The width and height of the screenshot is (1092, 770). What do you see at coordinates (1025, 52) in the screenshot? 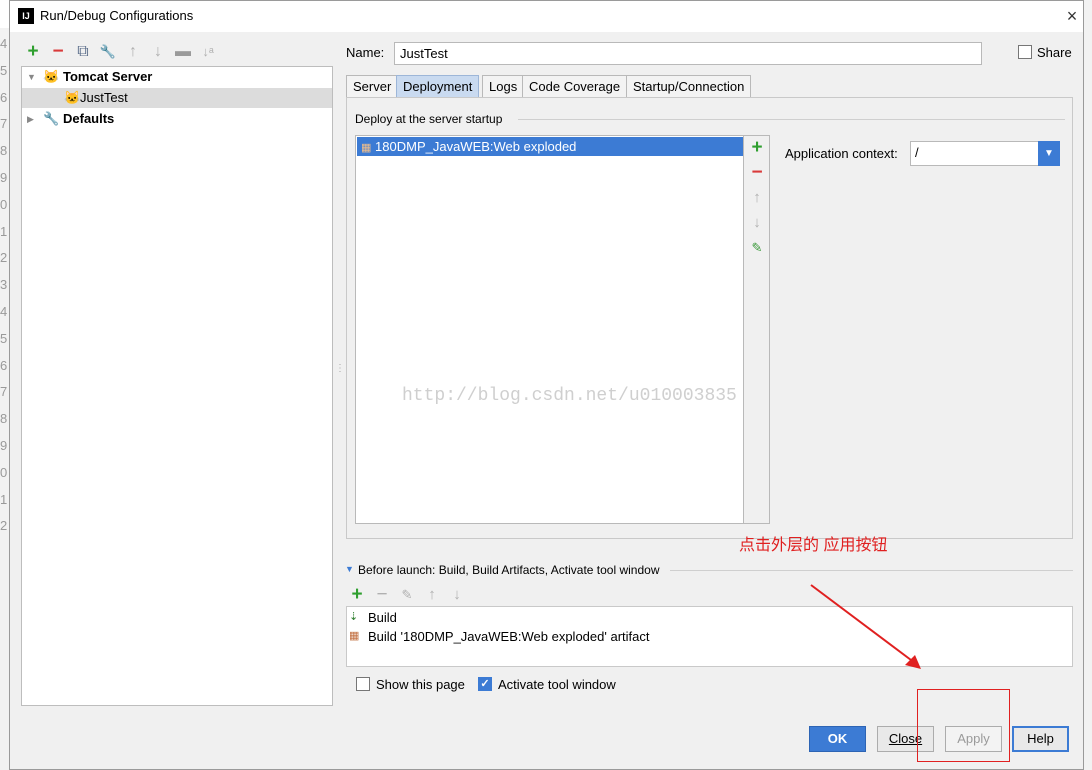
I see `share-checkbox` at bounding box center [1025, 52].